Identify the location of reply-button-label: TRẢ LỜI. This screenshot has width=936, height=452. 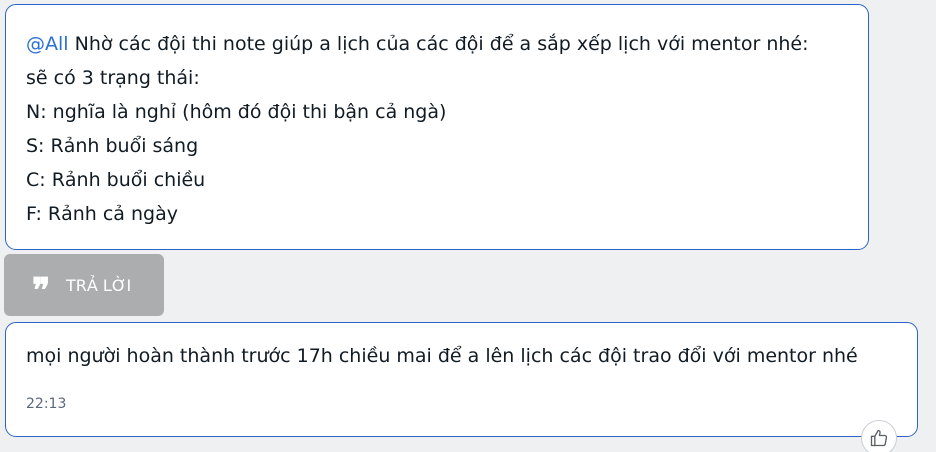
(99, 285).